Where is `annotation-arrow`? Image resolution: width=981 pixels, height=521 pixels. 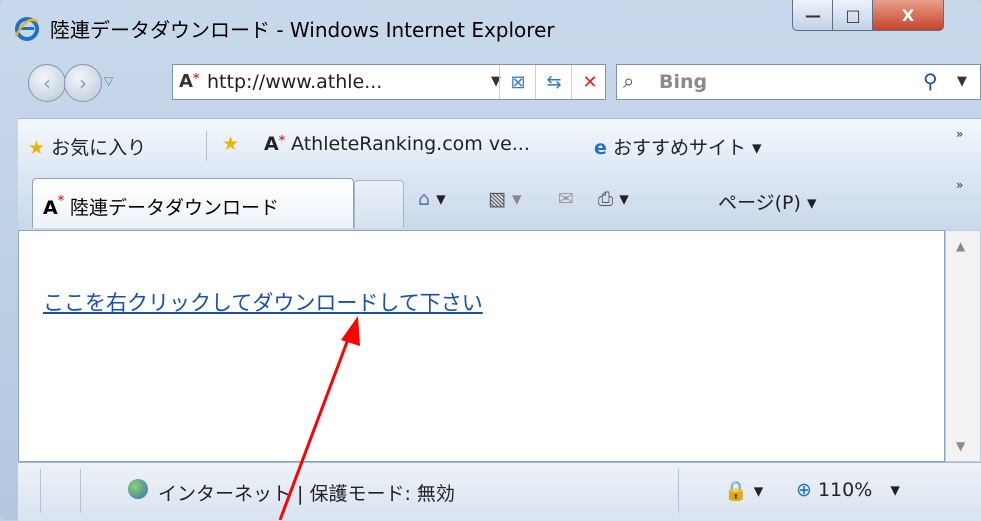
annotation-arrow is located at coordinates (319, 418).